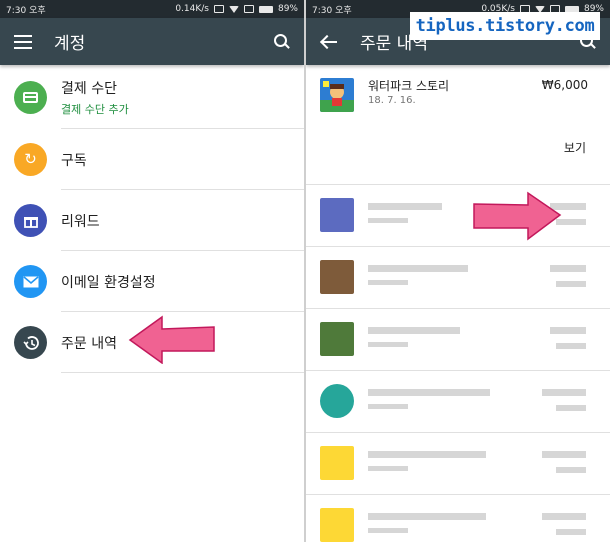  Describe the element at coordinates (265, 9) in the screenshot. I see `battery-icon` at that location.